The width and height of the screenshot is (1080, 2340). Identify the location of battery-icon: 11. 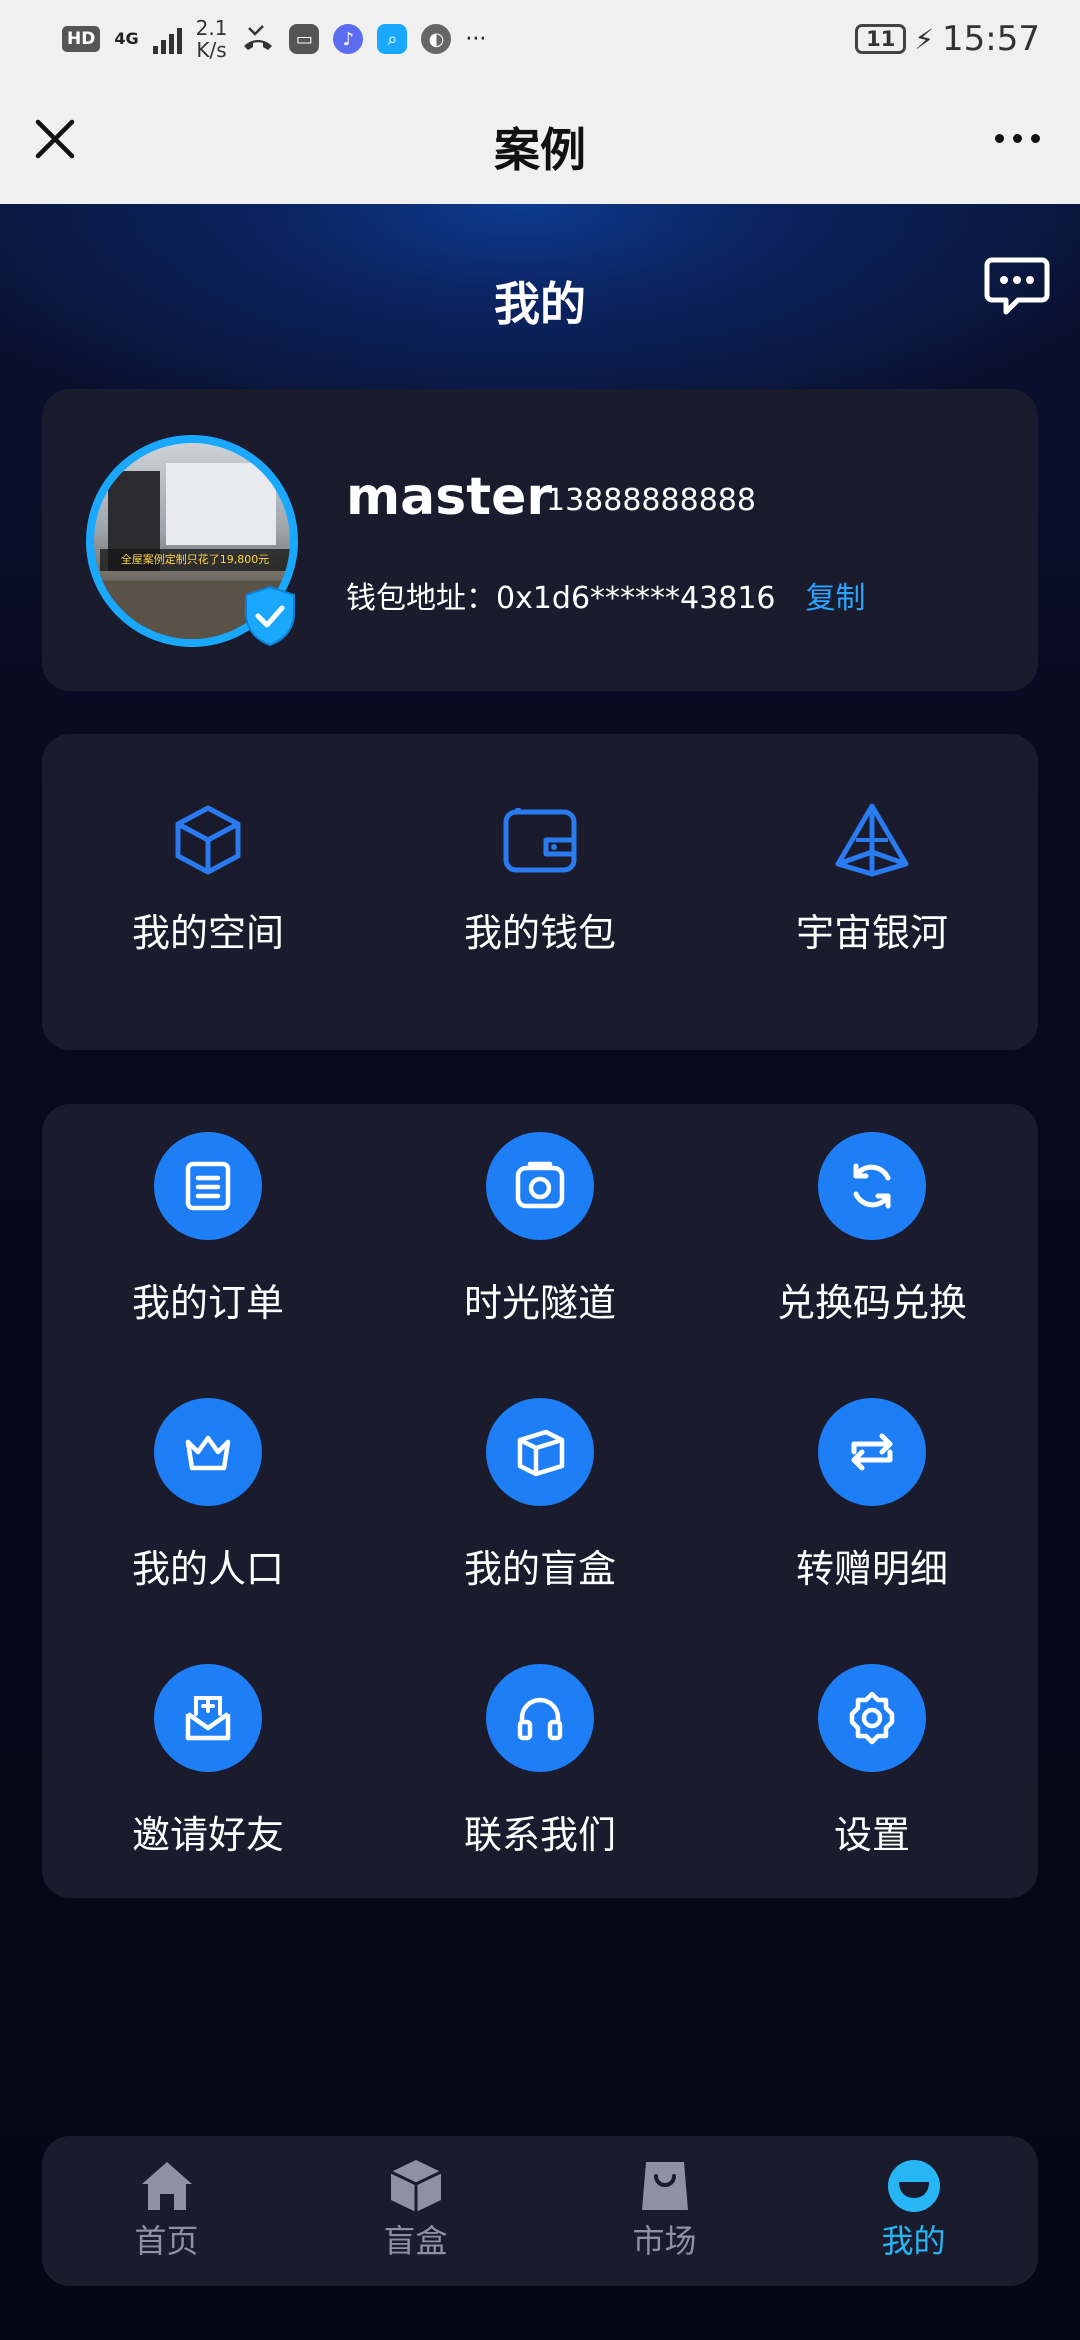
(881, 39).